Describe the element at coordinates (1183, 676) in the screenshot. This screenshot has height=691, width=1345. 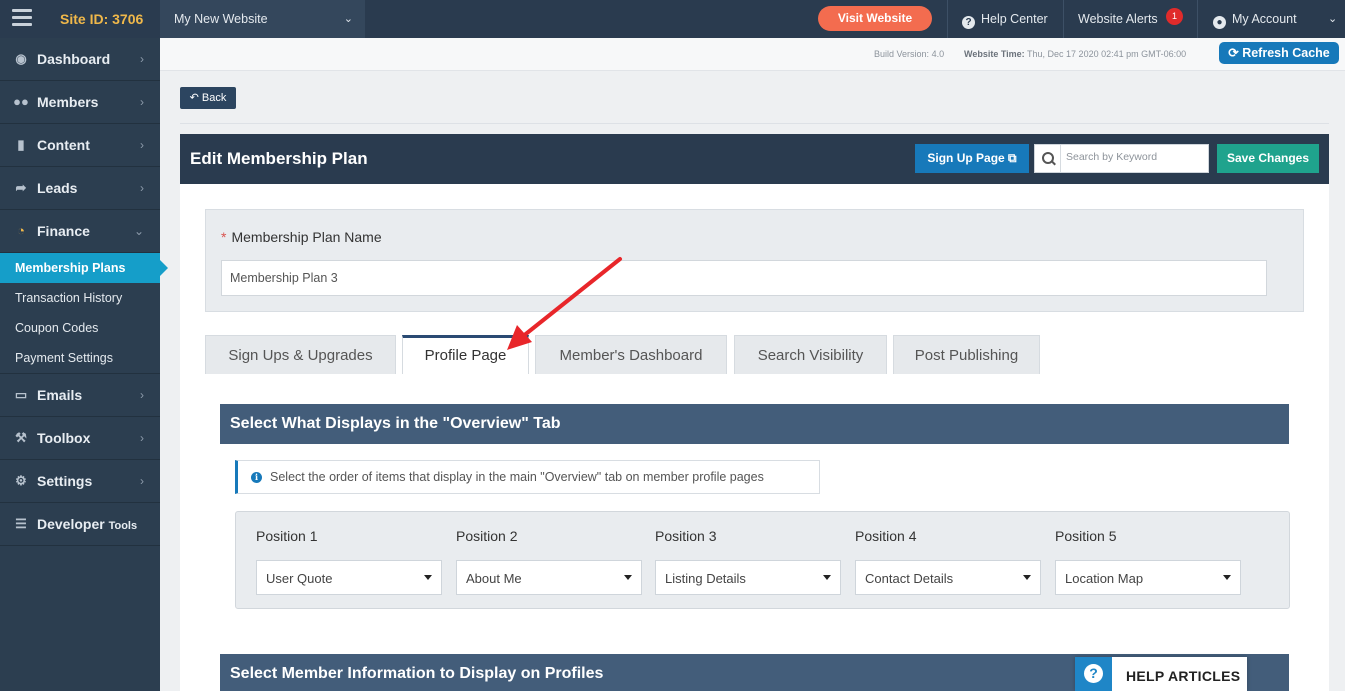
I see `help-articles-label: HELP ARTICLES` at that location.